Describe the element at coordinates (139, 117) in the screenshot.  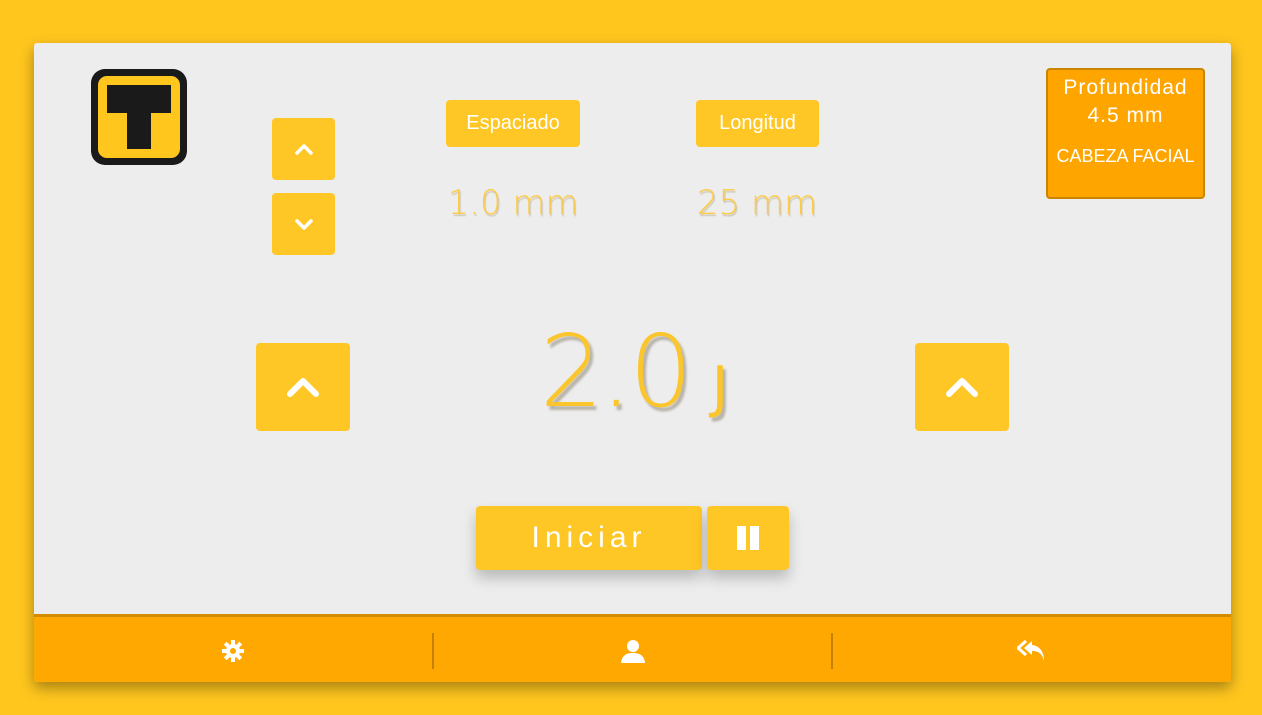
I see `t-logo-icon` at that location.